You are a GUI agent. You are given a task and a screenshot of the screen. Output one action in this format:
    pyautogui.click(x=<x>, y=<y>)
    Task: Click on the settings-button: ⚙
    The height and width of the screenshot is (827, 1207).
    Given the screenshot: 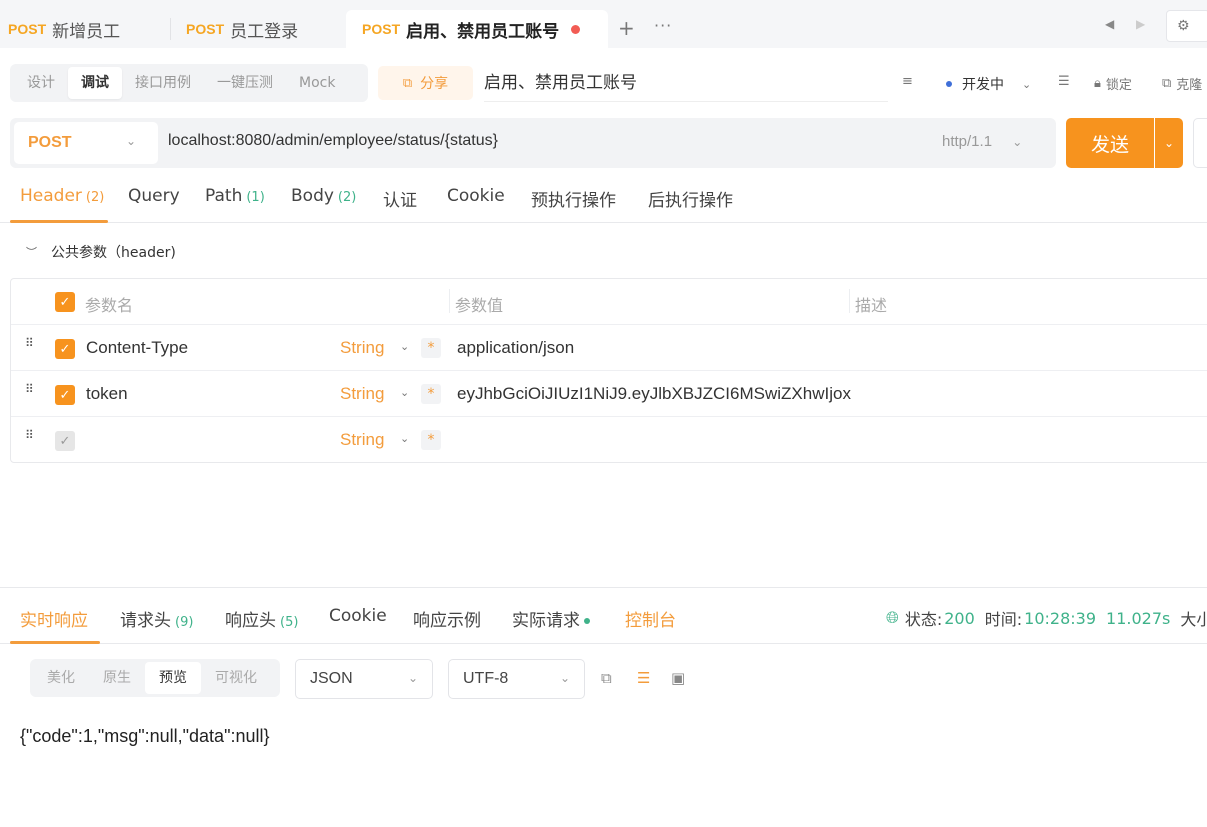 What is the action you would take?
    pyautogui.click(x=1186, y=26)
    